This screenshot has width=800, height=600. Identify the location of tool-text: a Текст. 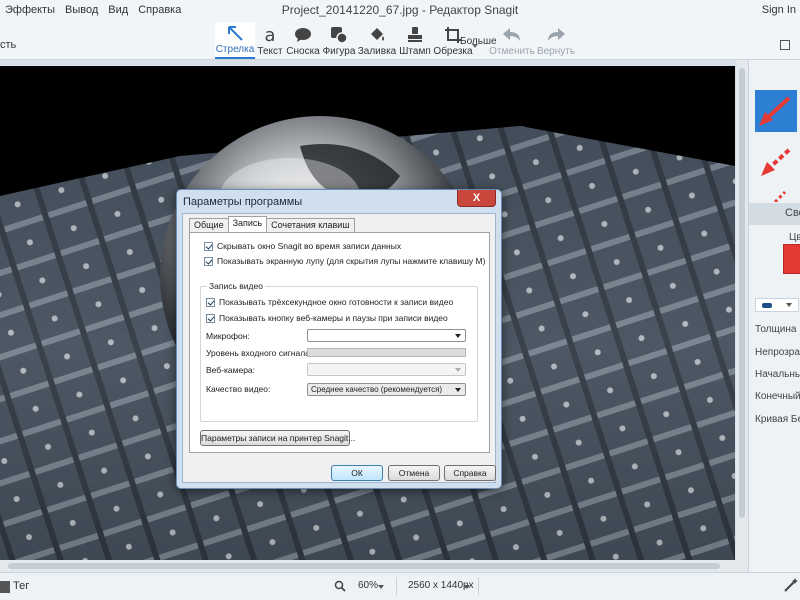
(270, 40).